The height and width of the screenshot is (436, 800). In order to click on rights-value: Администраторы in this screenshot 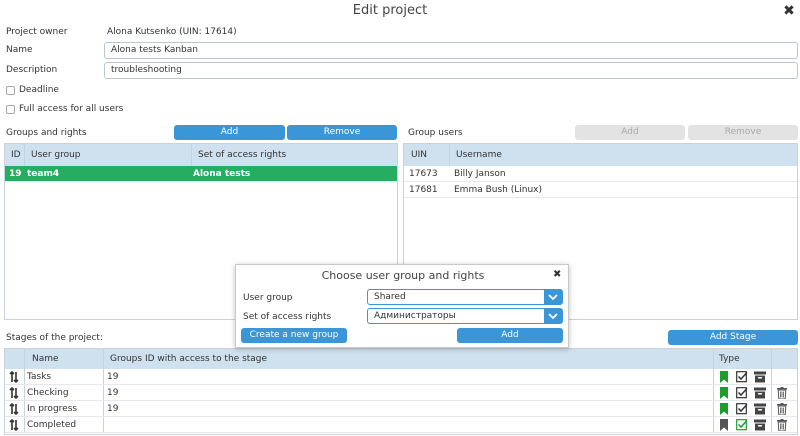, I will do `click(415, 316)`.